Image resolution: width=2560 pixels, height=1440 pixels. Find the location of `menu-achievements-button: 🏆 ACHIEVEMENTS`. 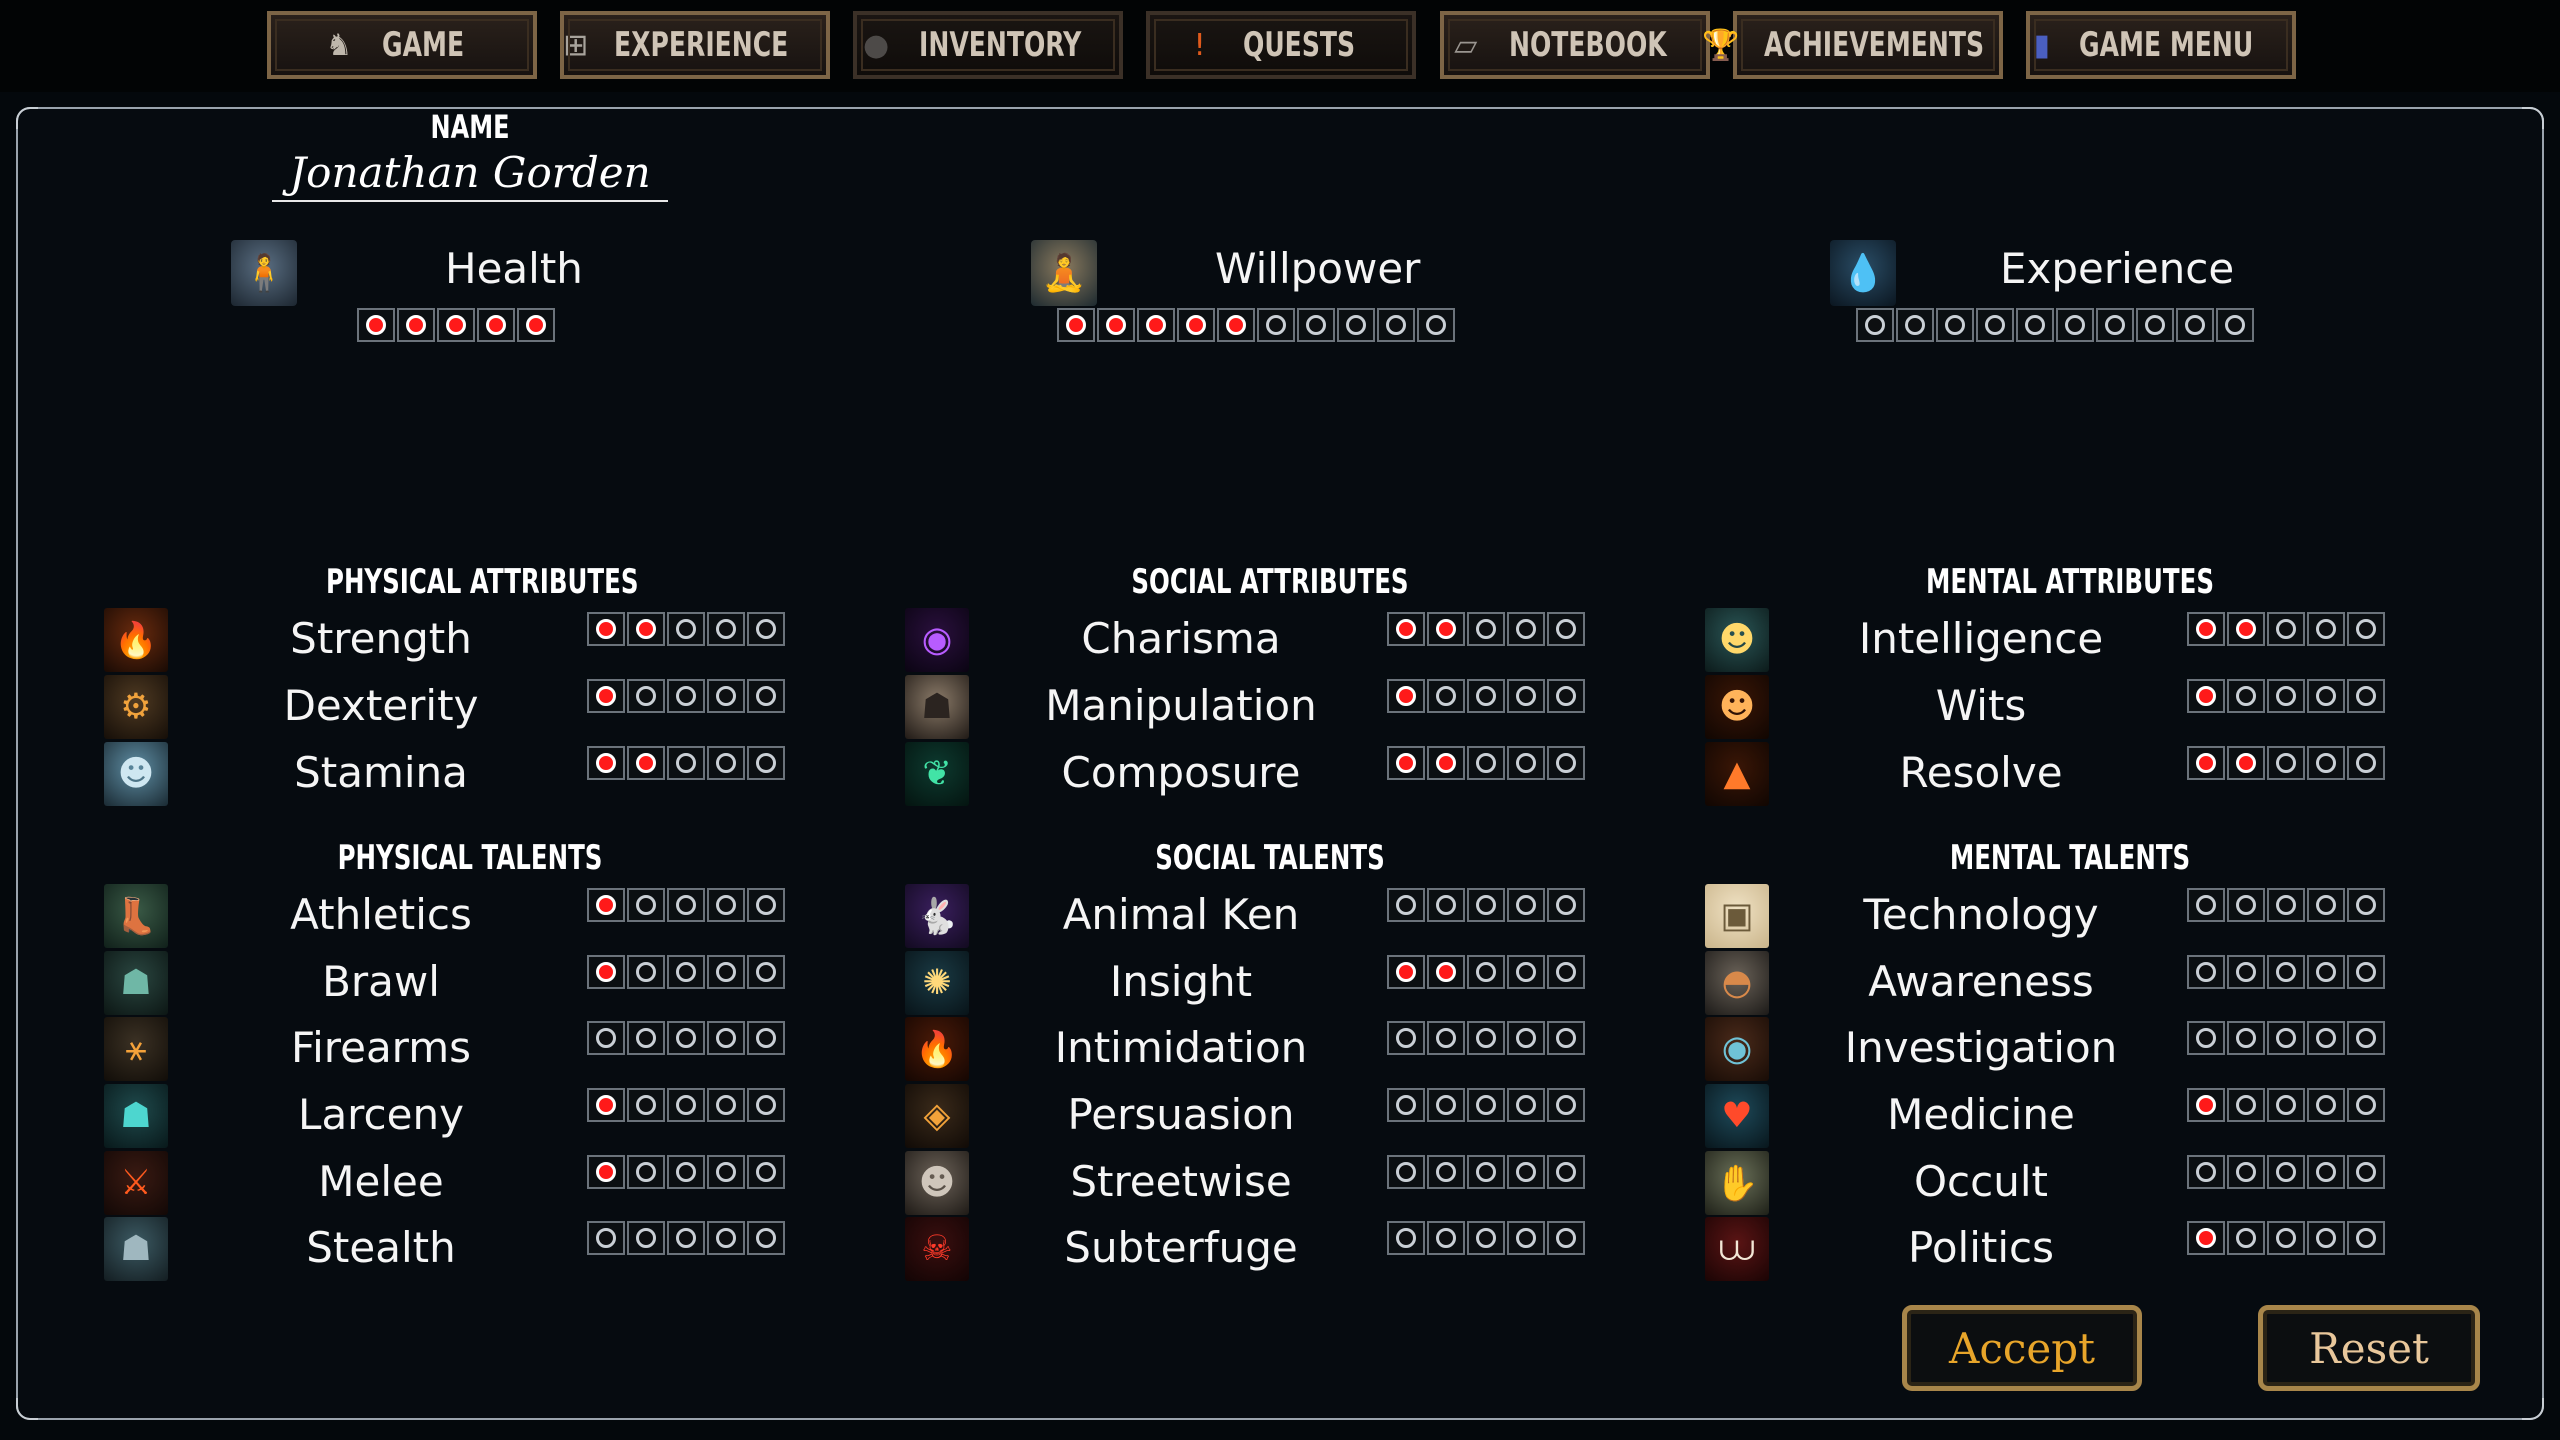

menu-achievements-button: 🏆 ACHIEVEMENTS is located at coordinates (1852, 45).